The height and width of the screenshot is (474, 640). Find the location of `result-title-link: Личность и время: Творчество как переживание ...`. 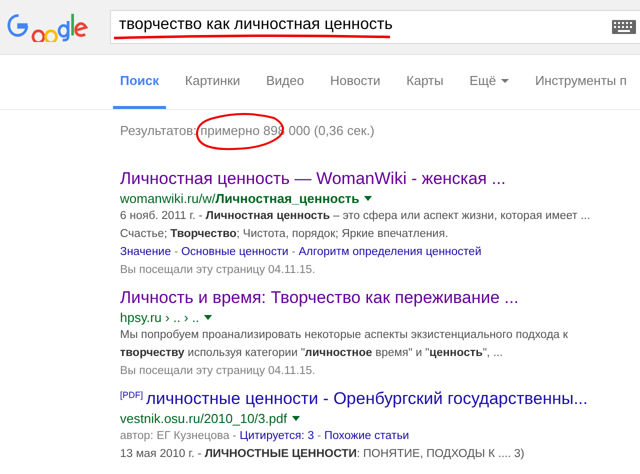

result-title-link: Личность и время: Творчество как переживание ... is located at coordinates (319, 298).